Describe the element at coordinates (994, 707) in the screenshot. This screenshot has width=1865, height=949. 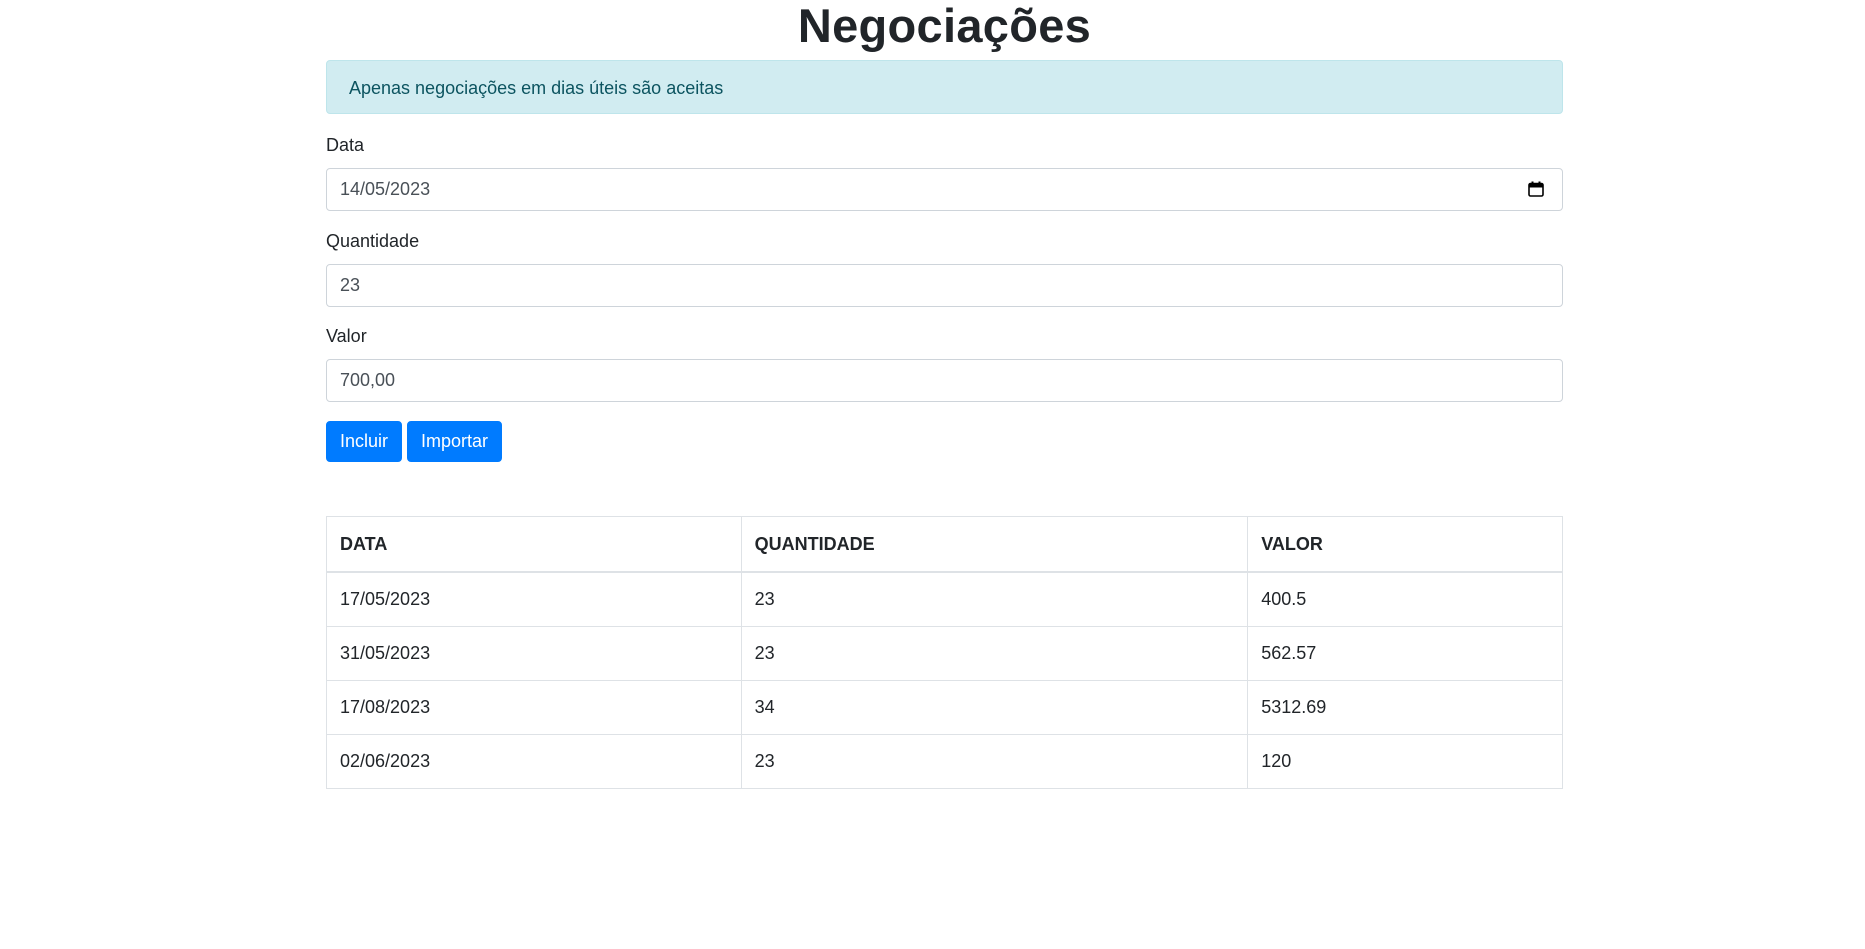
I see `cell-quantity: 34` at that location.